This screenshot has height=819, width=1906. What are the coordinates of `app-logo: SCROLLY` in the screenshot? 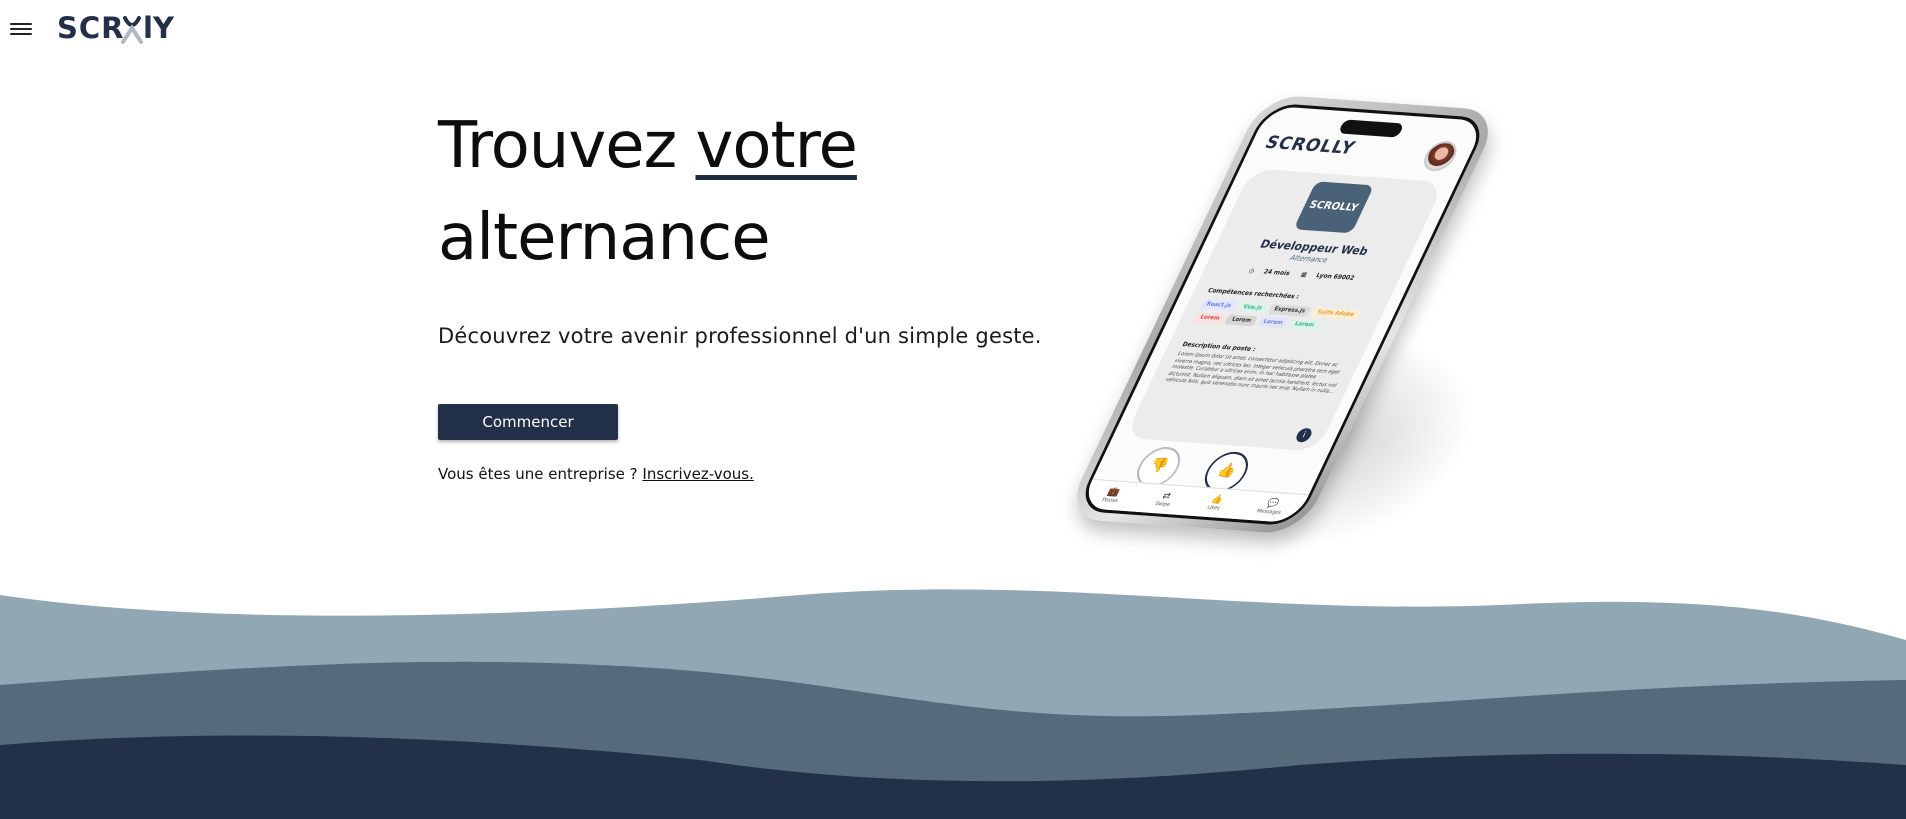 It's located at (1310, 145).